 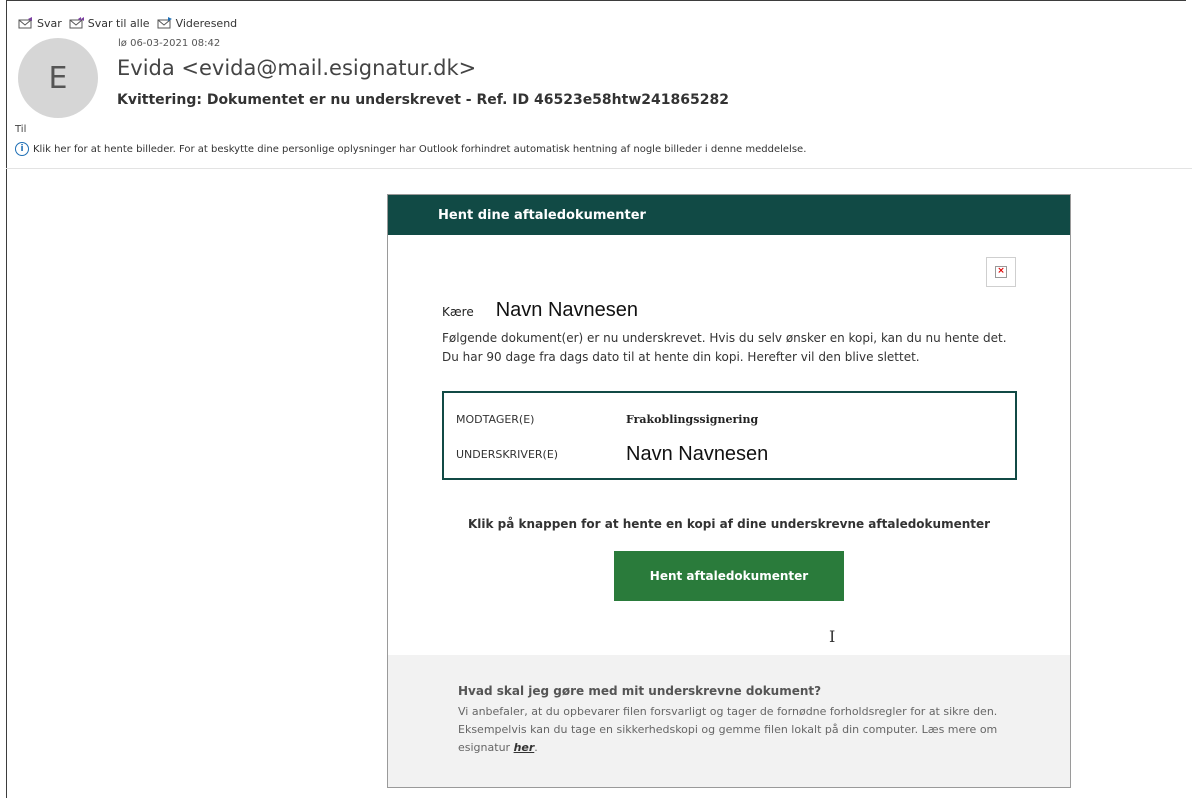 What do you see at coordinates (612, 454) in the screenshot?
I see `signer-row: UNDERSKRIVER(E) Navn Navnesen` at bounding box center [612, 454].